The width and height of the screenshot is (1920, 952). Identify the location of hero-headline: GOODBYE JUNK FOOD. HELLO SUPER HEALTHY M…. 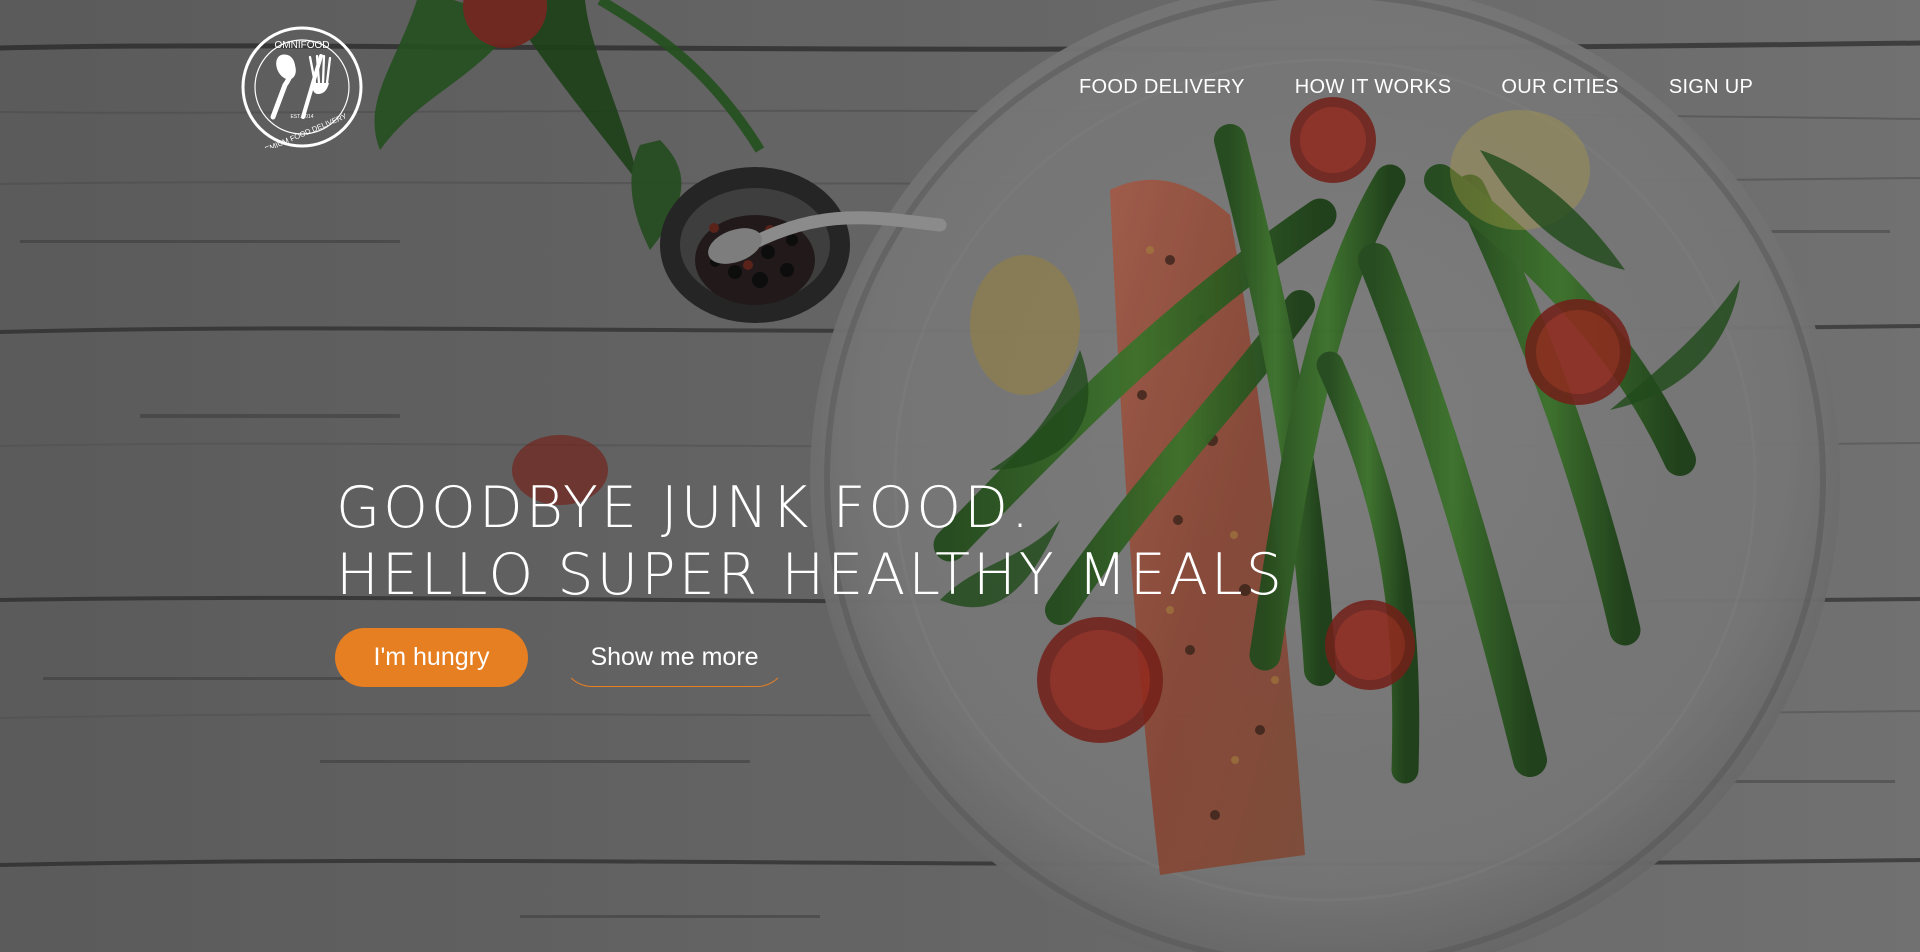
(810, 542).